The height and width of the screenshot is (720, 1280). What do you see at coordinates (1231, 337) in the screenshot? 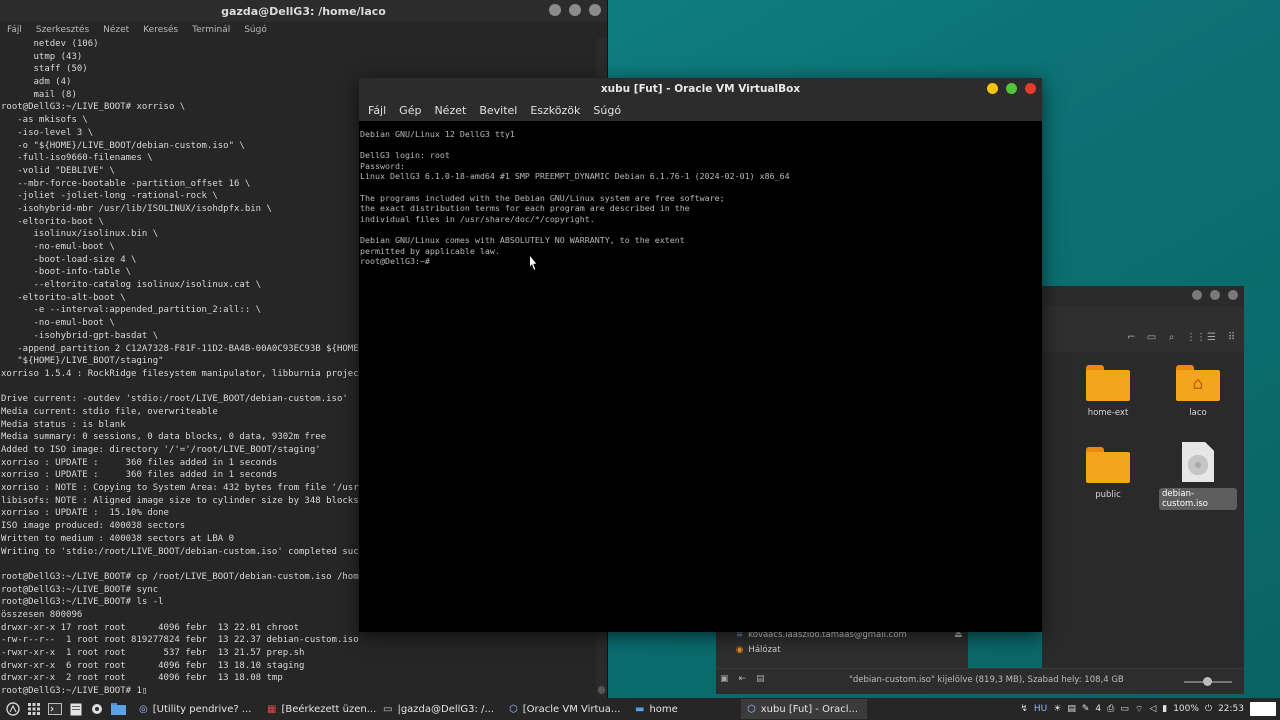
I see `compact-view-icon: ⠿` at bounding box center [1231, 337].